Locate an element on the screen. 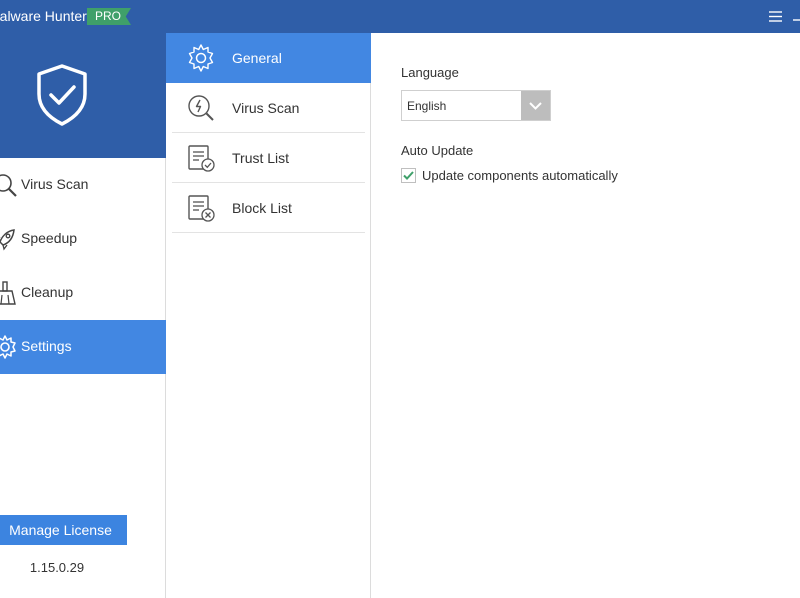 The image size is (800, 598). shield-check-icon is located at coordinates (62, 95).